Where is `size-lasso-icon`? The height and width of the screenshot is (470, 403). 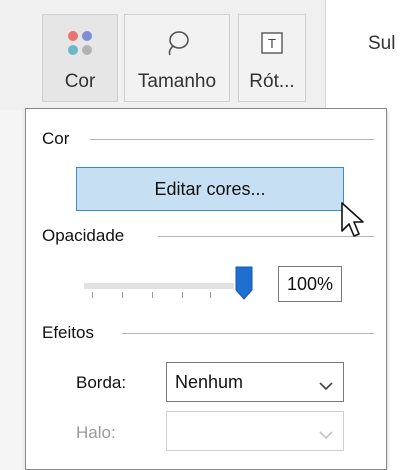 size-lasso-icon is located at coordinates (177, 43).